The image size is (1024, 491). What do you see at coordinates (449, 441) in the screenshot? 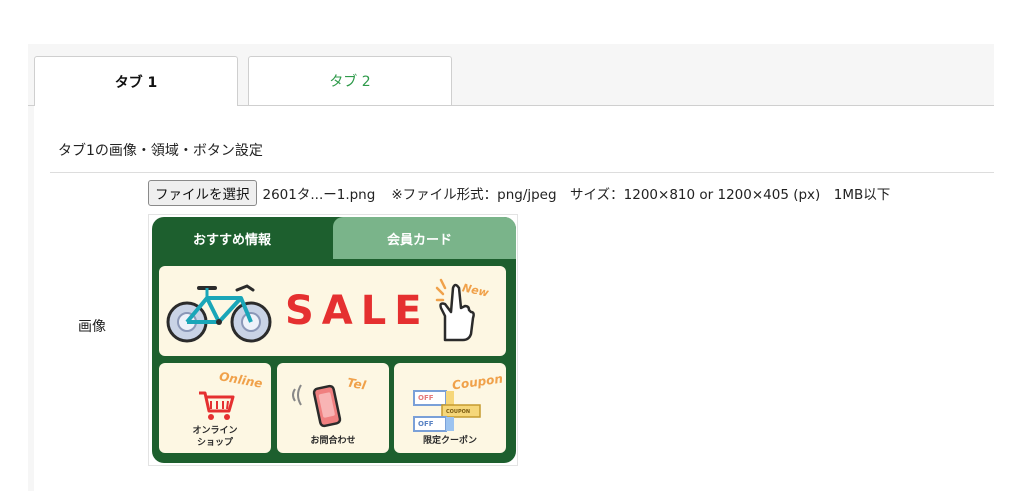
I see `card-label-coupon: 限定クーポン` at bounding box center [449, 441].